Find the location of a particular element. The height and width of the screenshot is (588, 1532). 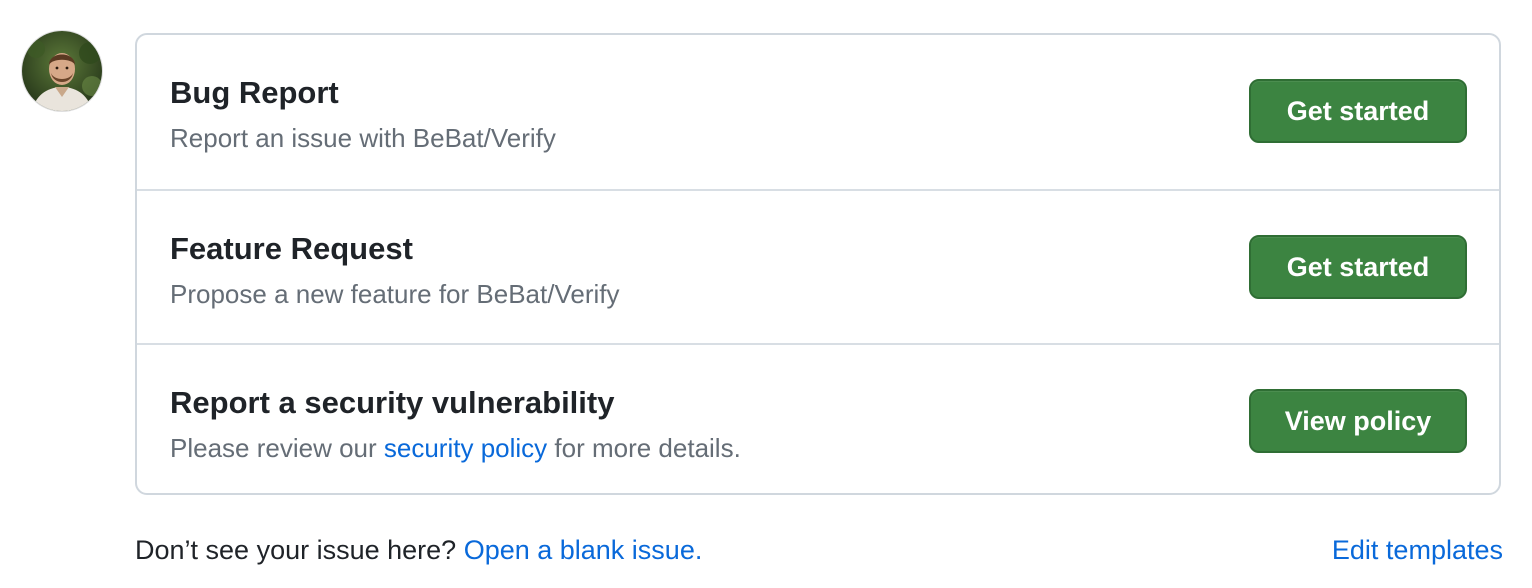

template-description: Report an issue with BeBat/Verify is located at coordinates (363, 138).